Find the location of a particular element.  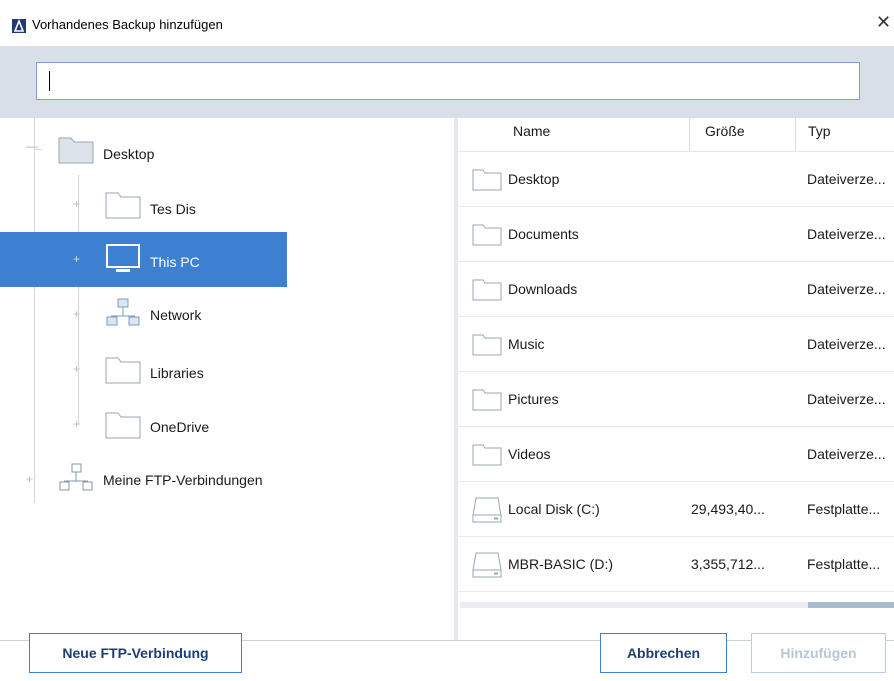

title-bar: Vorhandenes Backup hinzufügen ✕ is located at coordinates (447, 23).